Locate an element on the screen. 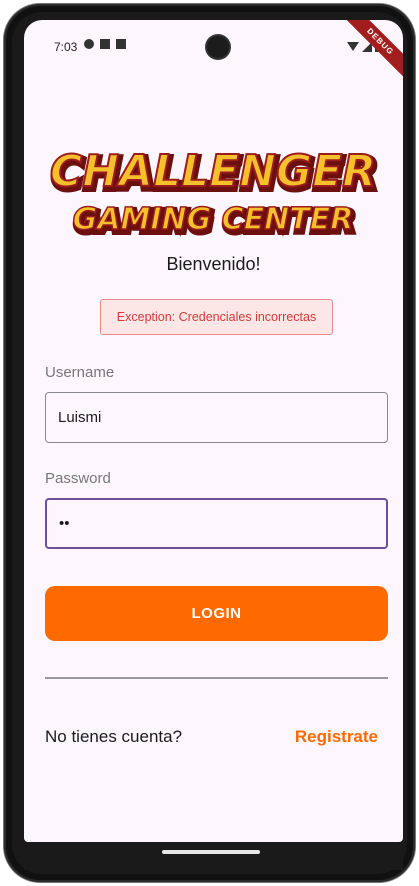  register-link: Registrate is located at coordinates (336, 737).